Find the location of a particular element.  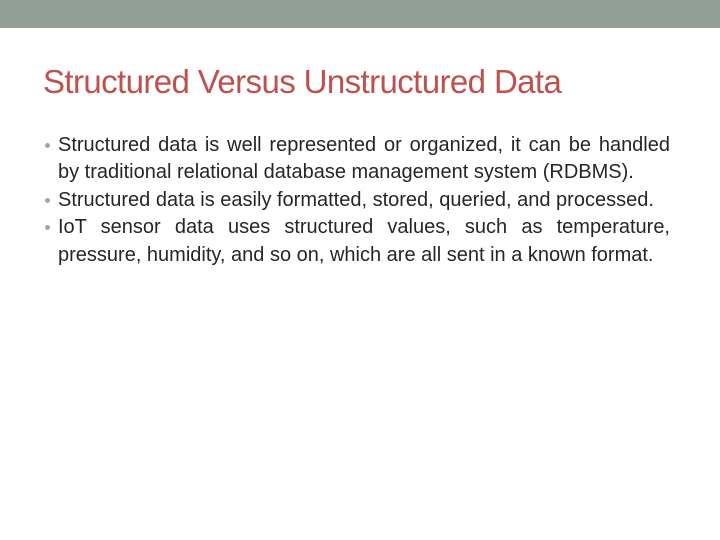

slide-title: Structured Versus Unstructured Data is located at coordinates (302, 81).